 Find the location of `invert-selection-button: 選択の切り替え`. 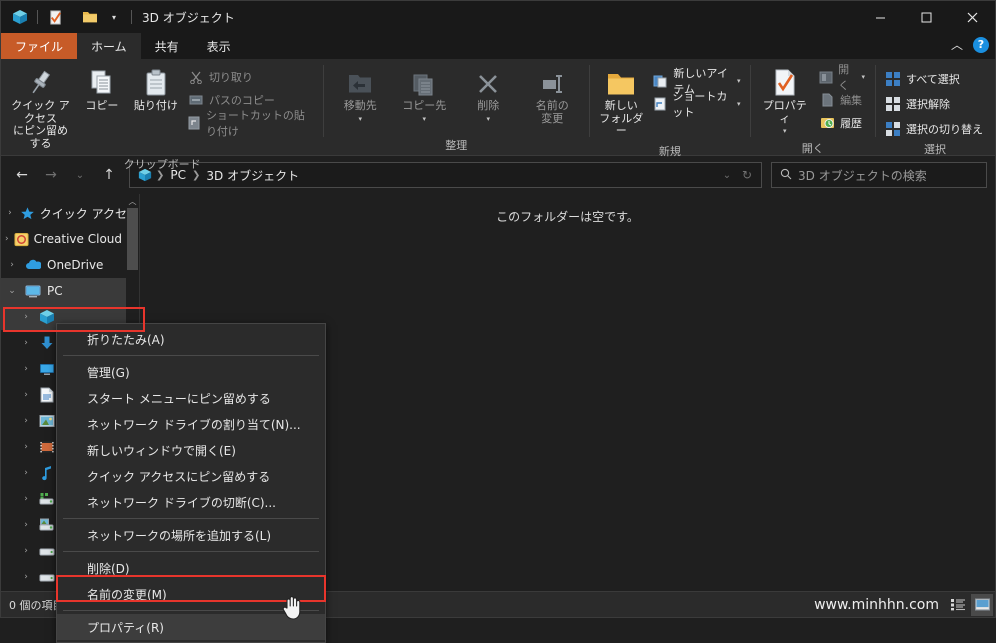

invert-selection-button: 選択の切り替え is located at coordinates (934, 129).